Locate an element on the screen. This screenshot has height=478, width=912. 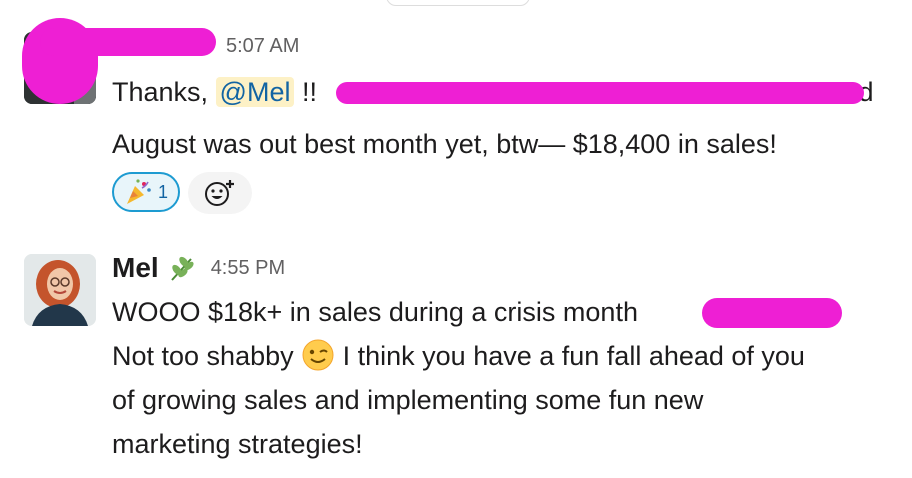
winking-face-icon is located at coordinates (318, 355).